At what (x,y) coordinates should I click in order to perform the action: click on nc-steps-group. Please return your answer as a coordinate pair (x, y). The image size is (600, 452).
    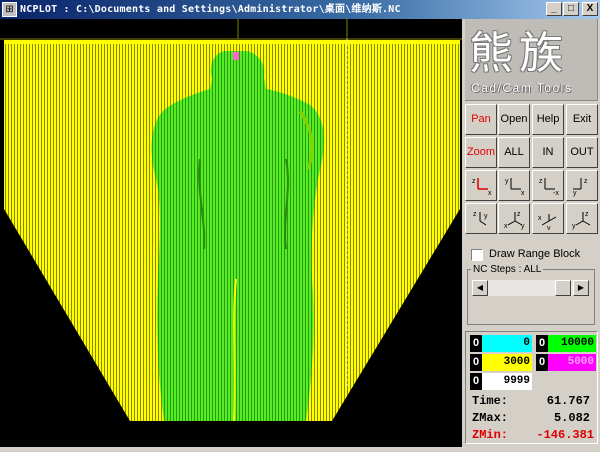
    Looking at the image, I should click on (531, 297).